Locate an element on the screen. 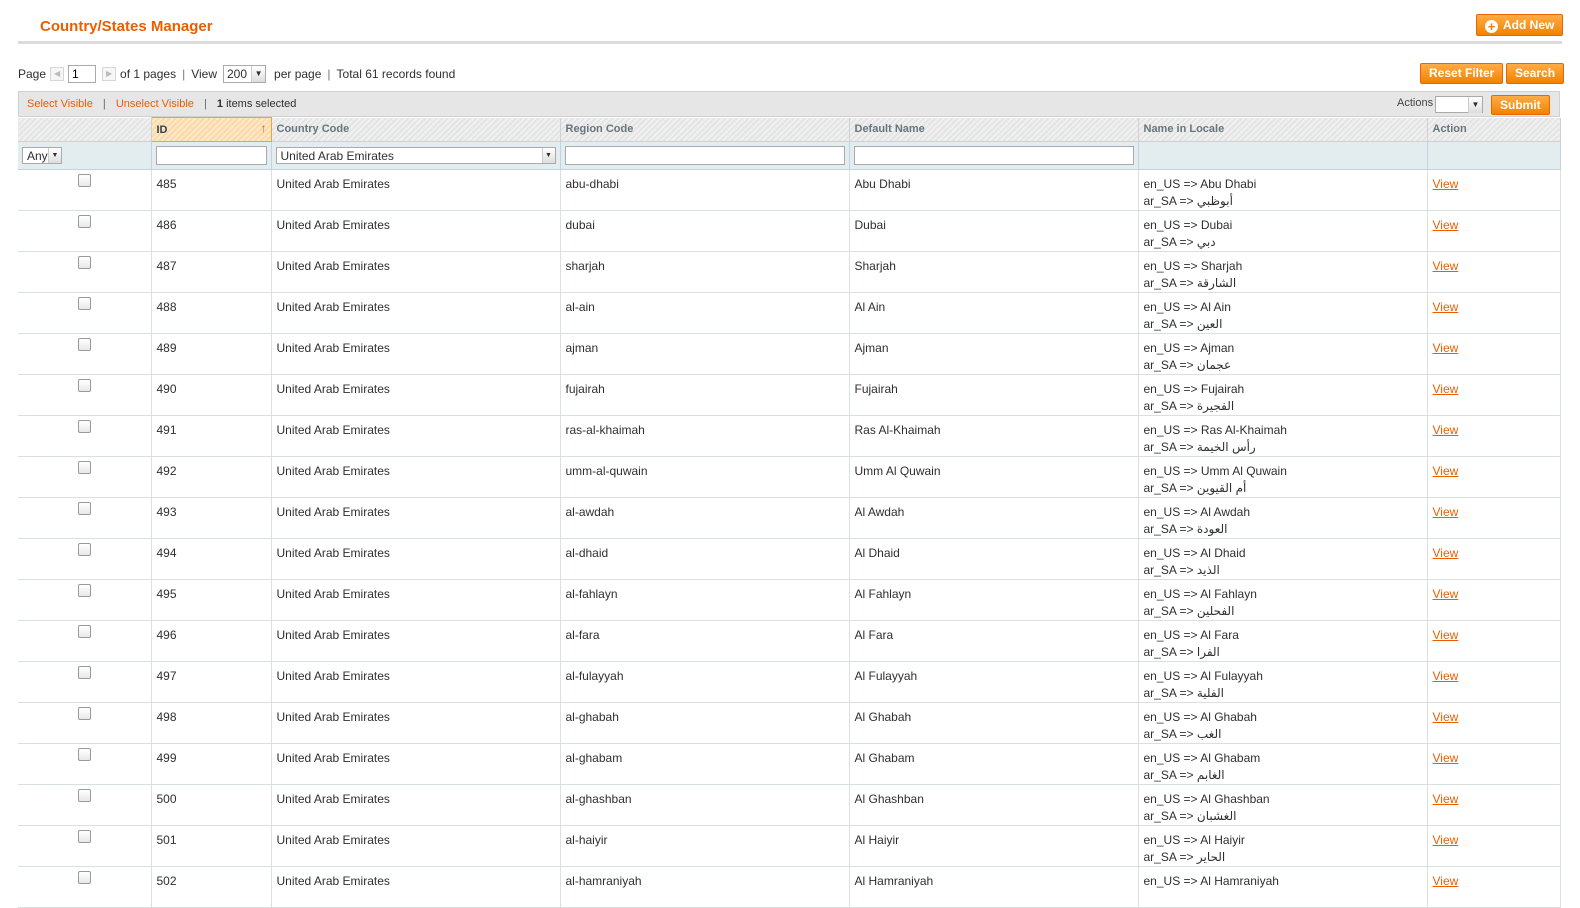 This screenshot has height=908, width=1580. locale-ar: ar_SA => الفرا is located at coordinates (1181, 652).